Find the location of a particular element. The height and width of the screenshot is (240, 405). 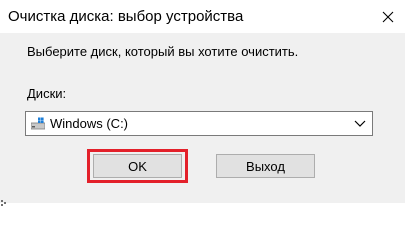

title-bar: Очистка диска: выбор устройства is located at coordinates (202, 16).